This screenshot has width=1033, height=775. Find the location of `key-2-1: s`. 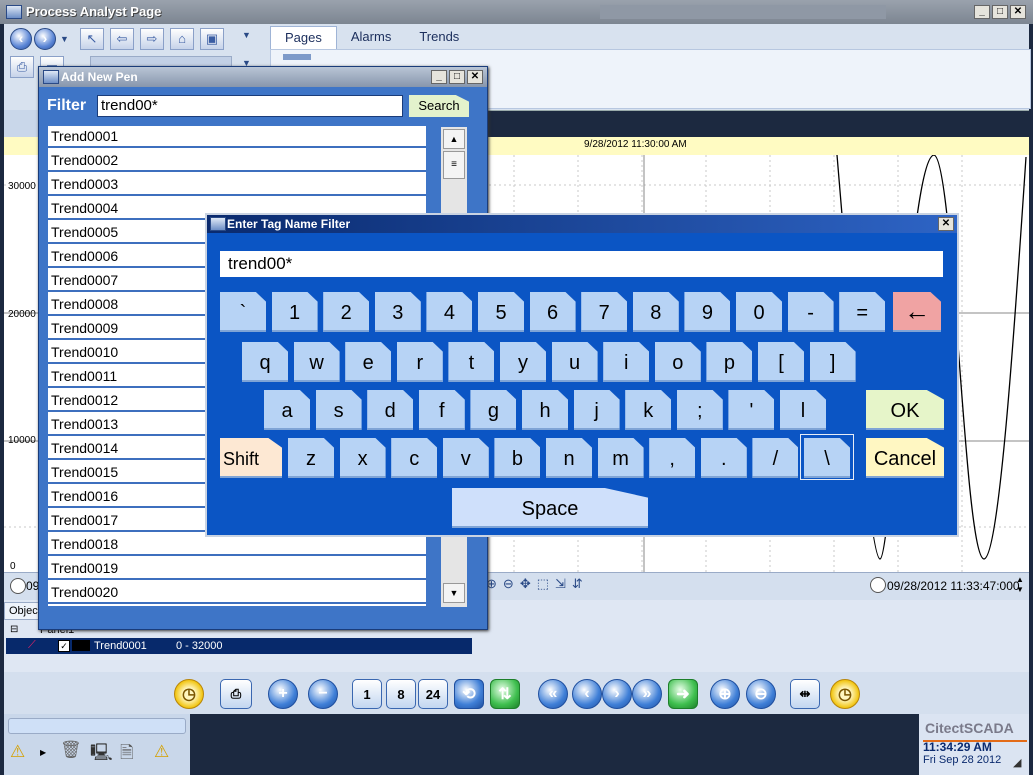

key-2-1: s is located at coordinates (338, 410).